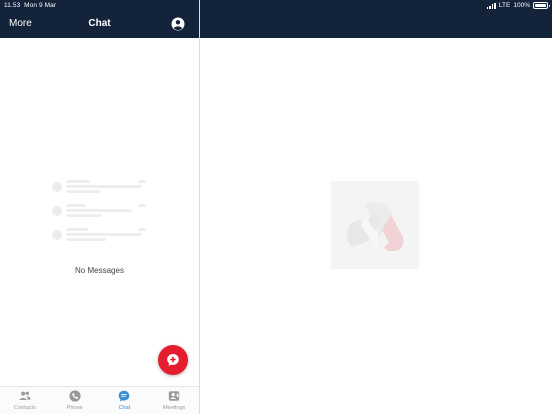 The image size is (552, 414). I want to click on status-indicators: LTE 100%, so click(518, 5).